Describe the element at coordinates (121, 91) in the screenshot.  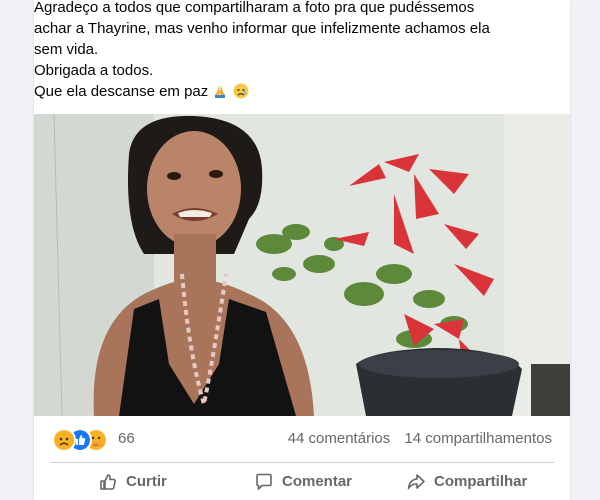
I see `post-text-last: Que ela descanse em paz` at that location.